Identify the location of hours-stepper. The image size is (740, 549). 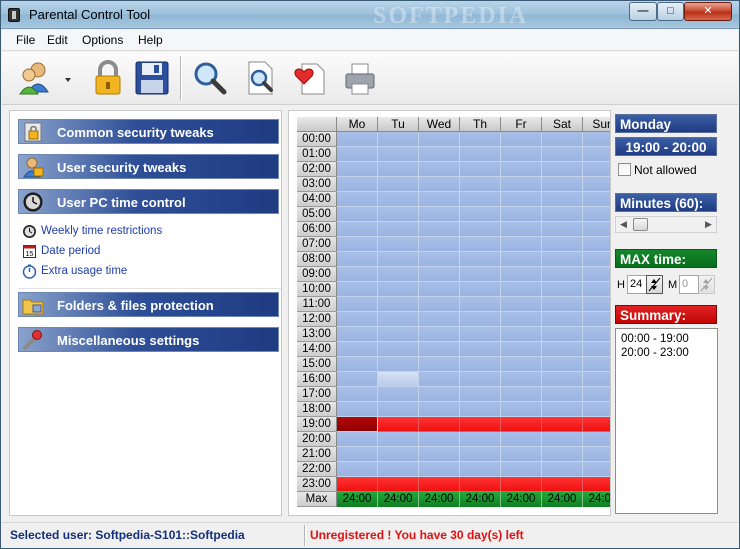
(654, 284).